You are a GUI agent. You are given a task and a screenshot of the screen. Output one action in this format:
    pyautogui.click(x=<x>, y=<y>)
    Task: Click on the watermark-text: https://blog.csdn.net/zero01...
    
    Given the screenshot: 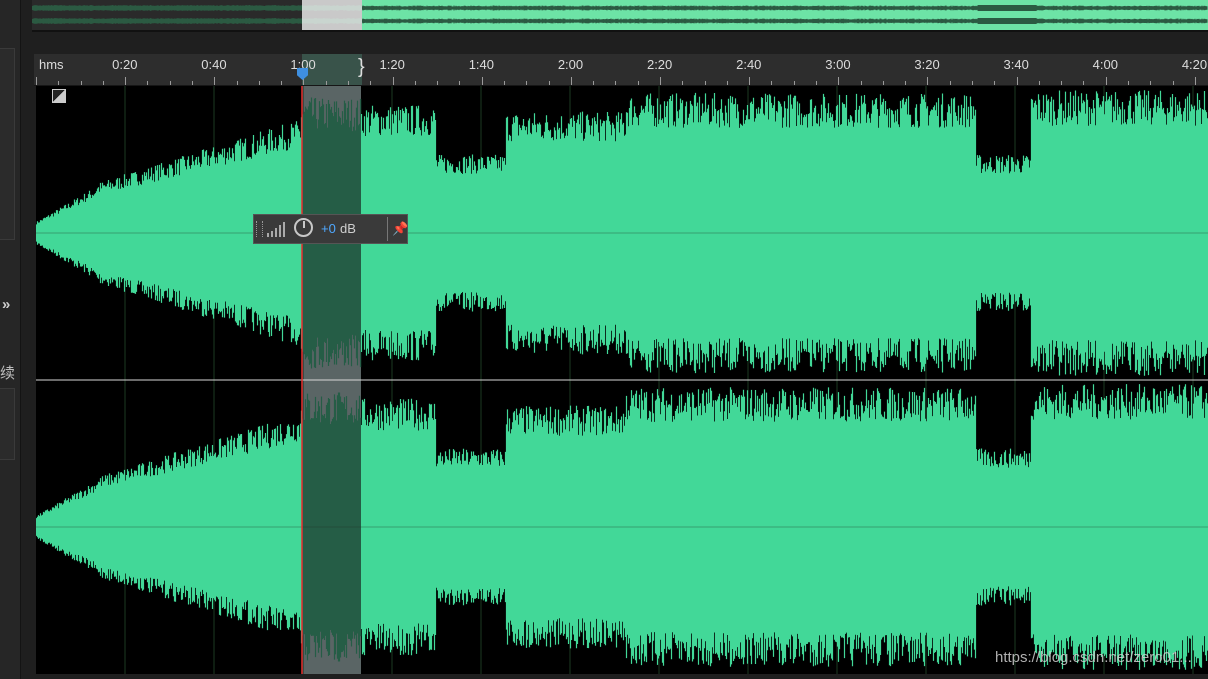 What is the action you would take?
    pyautogui.click(x=1093, y=657)
    